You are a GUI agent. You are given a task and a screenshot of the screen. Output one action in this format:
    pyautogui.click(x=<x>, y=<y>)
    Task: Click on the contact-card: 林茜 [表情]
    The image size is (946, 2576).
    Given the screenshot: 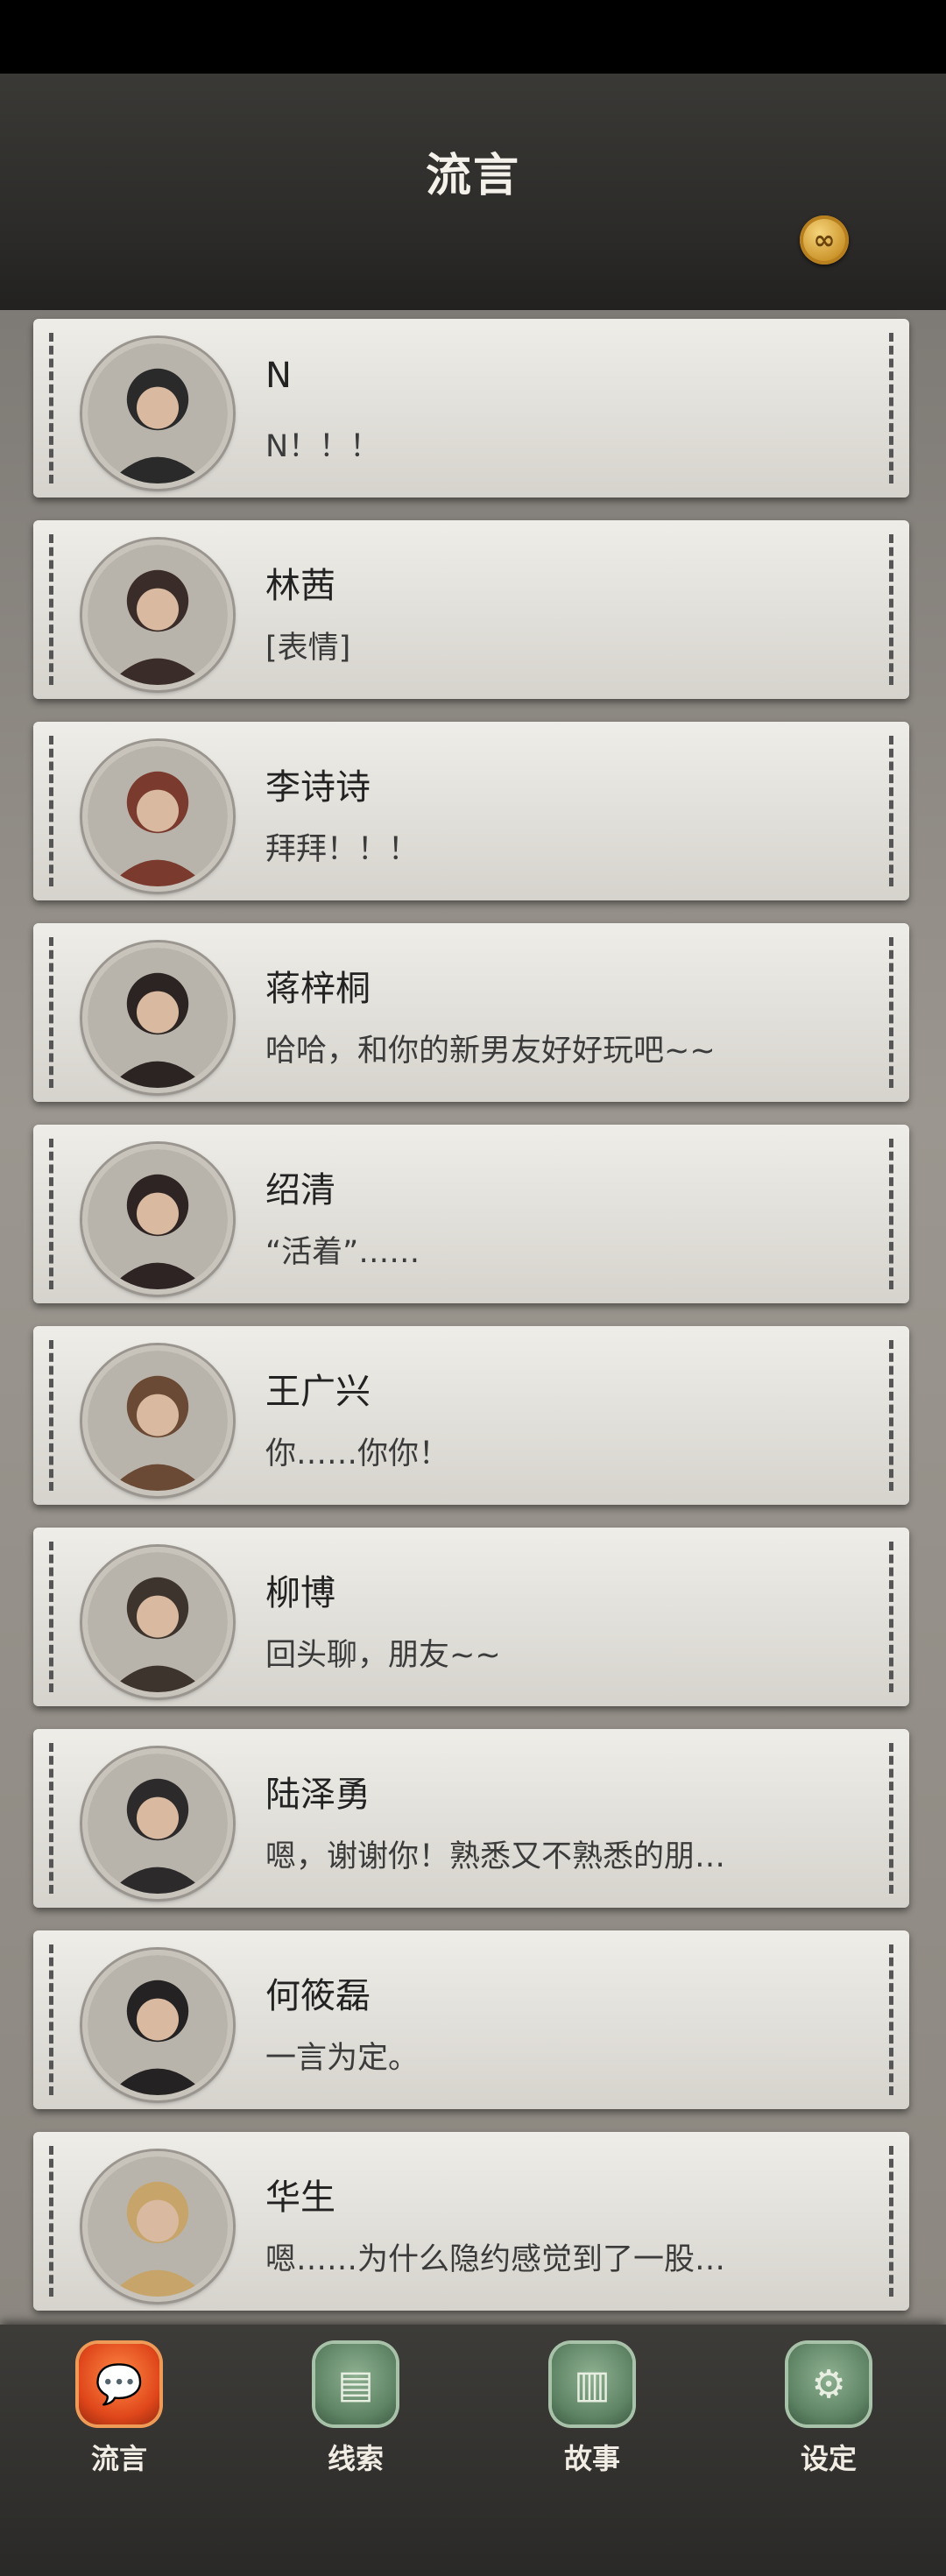 What is the action you would take?
    pyautogui.click(x=471, y=609)
    